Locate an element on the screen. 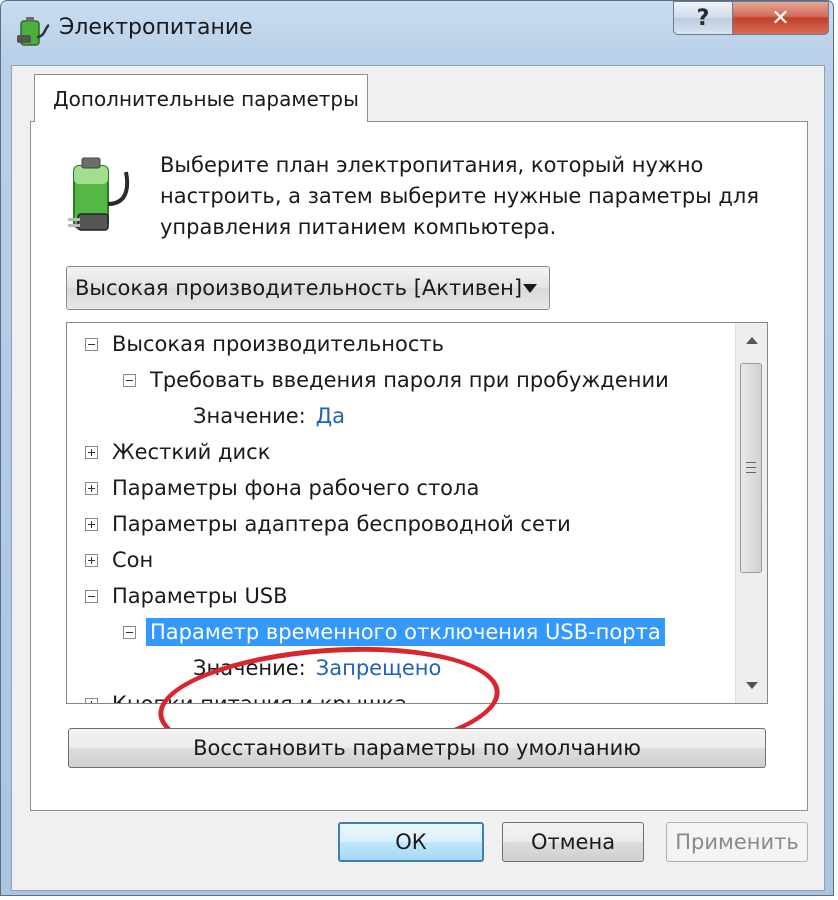 Image resolution: width=838 pixels, height=900 pixels. value-label: Значение: is located at coordinates (249, 416).